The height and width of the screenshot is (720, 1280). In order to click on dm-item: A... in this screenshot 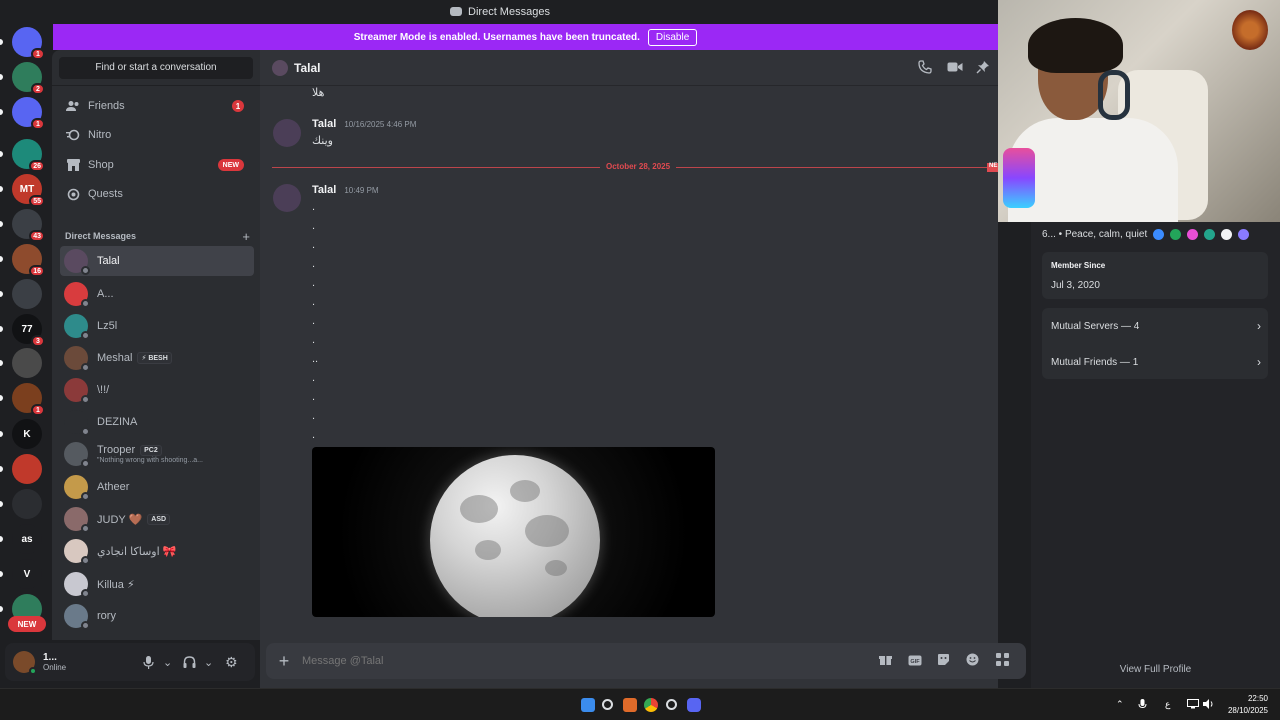, I will do `click(157, 294)`.